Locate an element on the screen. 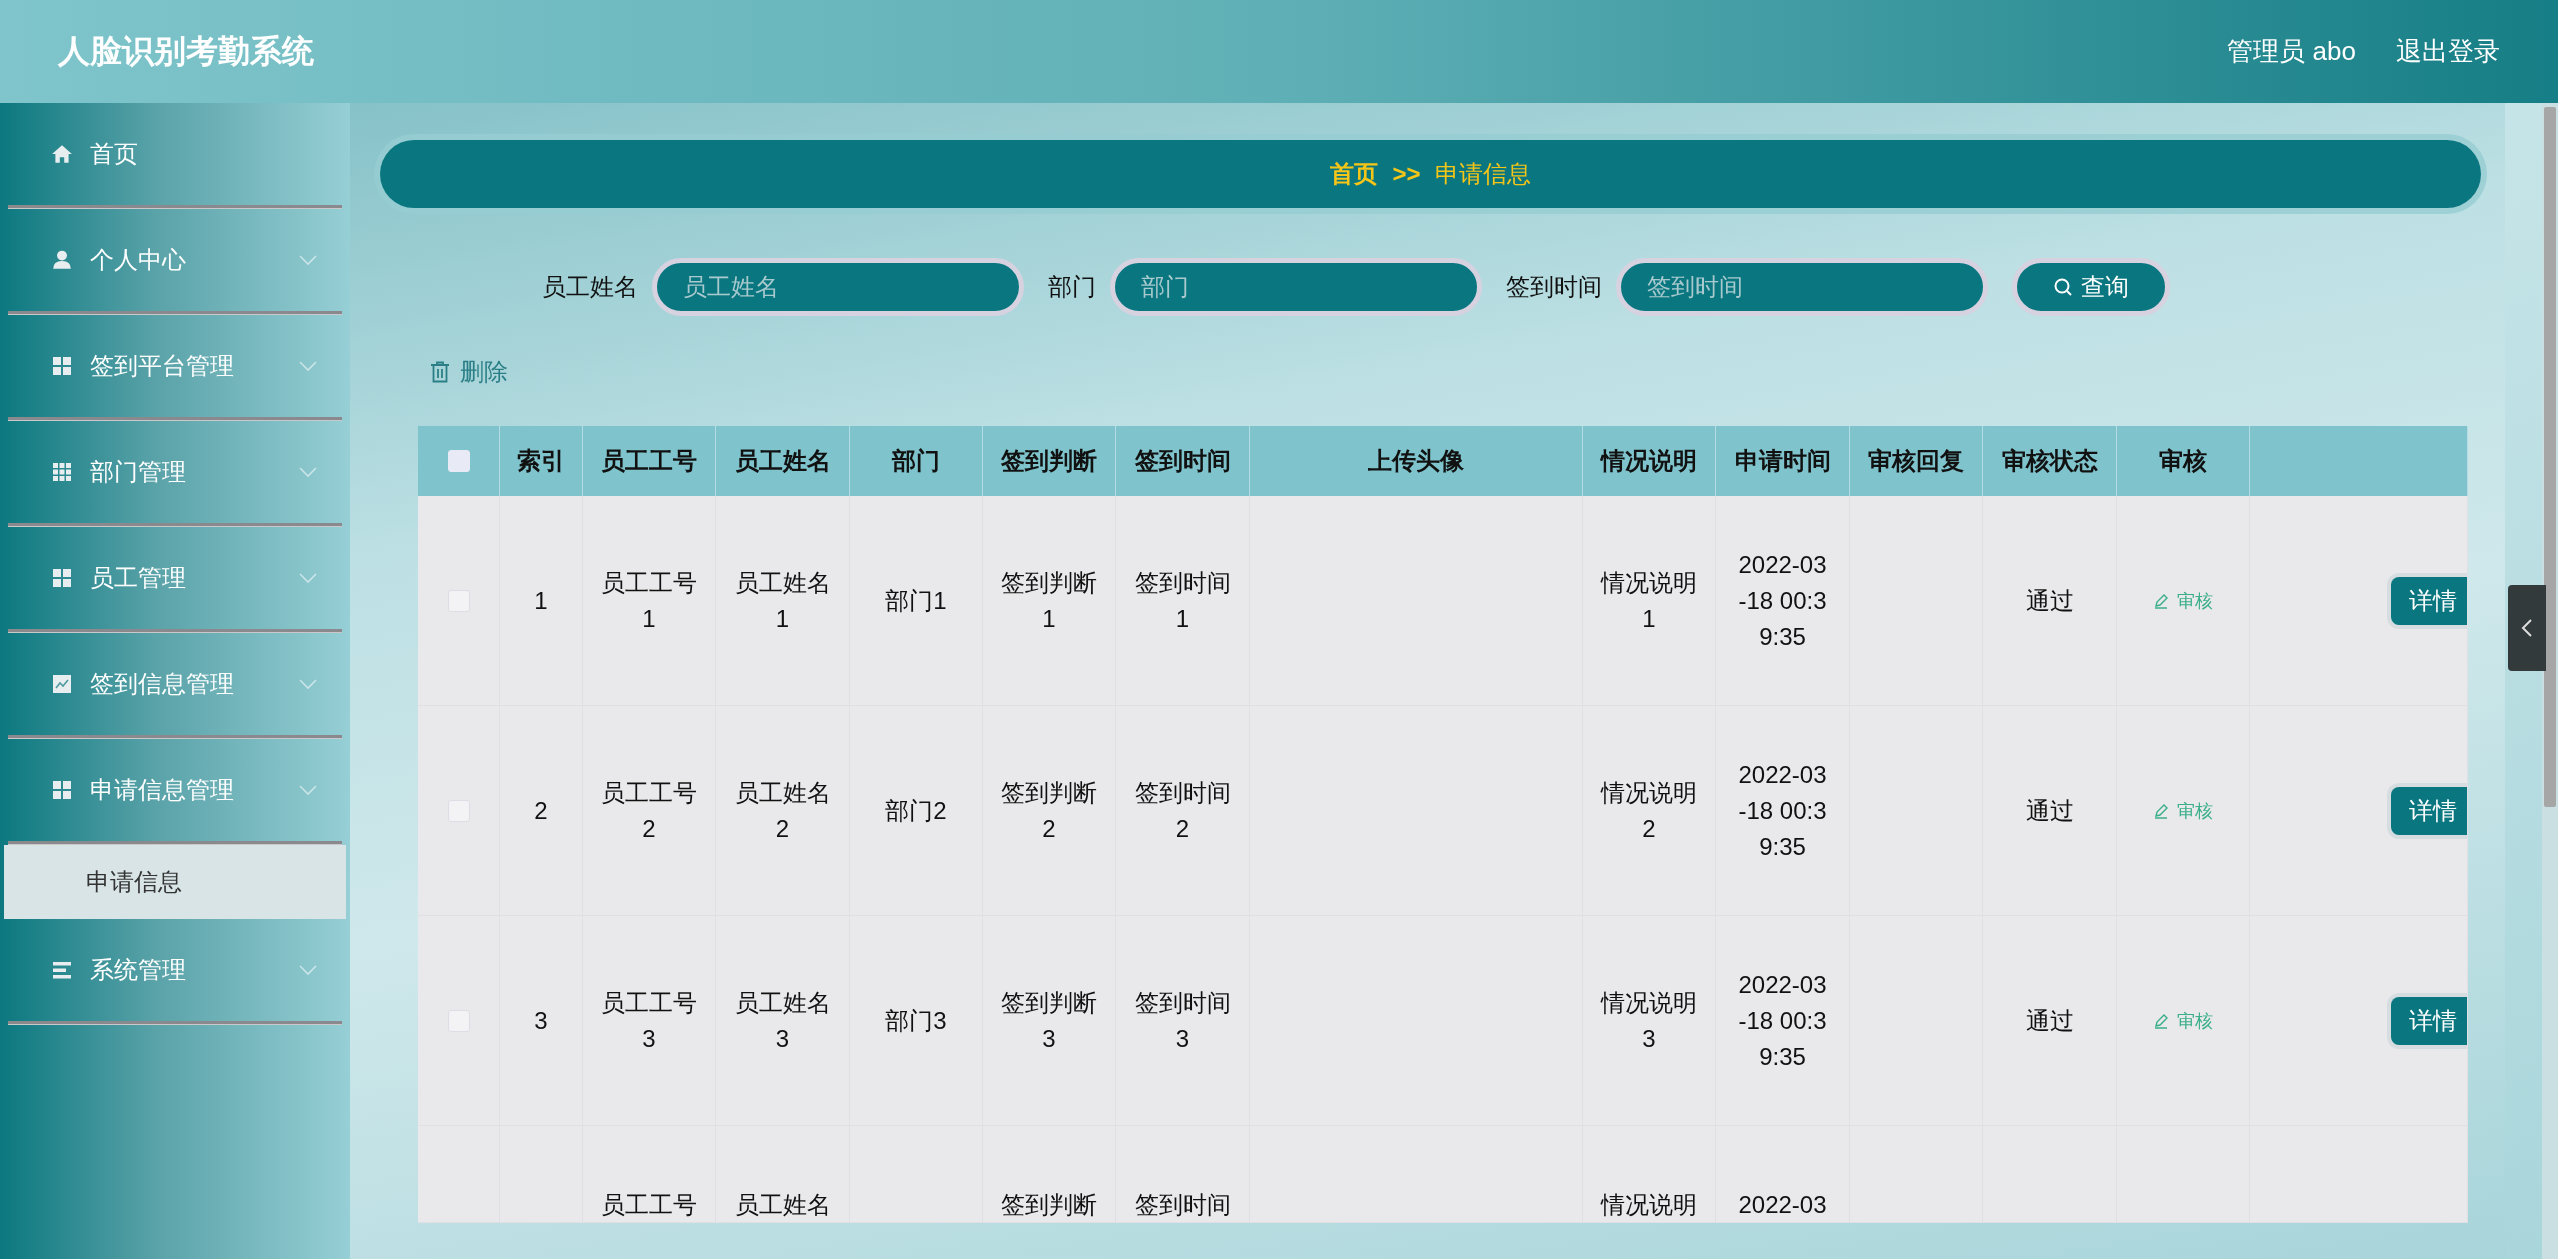  home-icon is located at coordinates (62, 154).